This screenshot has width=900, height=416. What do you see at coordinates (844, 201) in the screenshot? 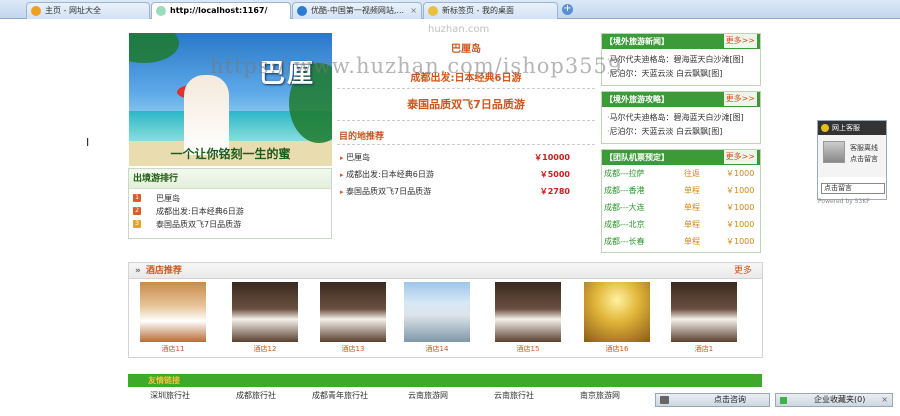
I see `widget-powered-by: Powered by 53KF` at bounding box center [844, 201].